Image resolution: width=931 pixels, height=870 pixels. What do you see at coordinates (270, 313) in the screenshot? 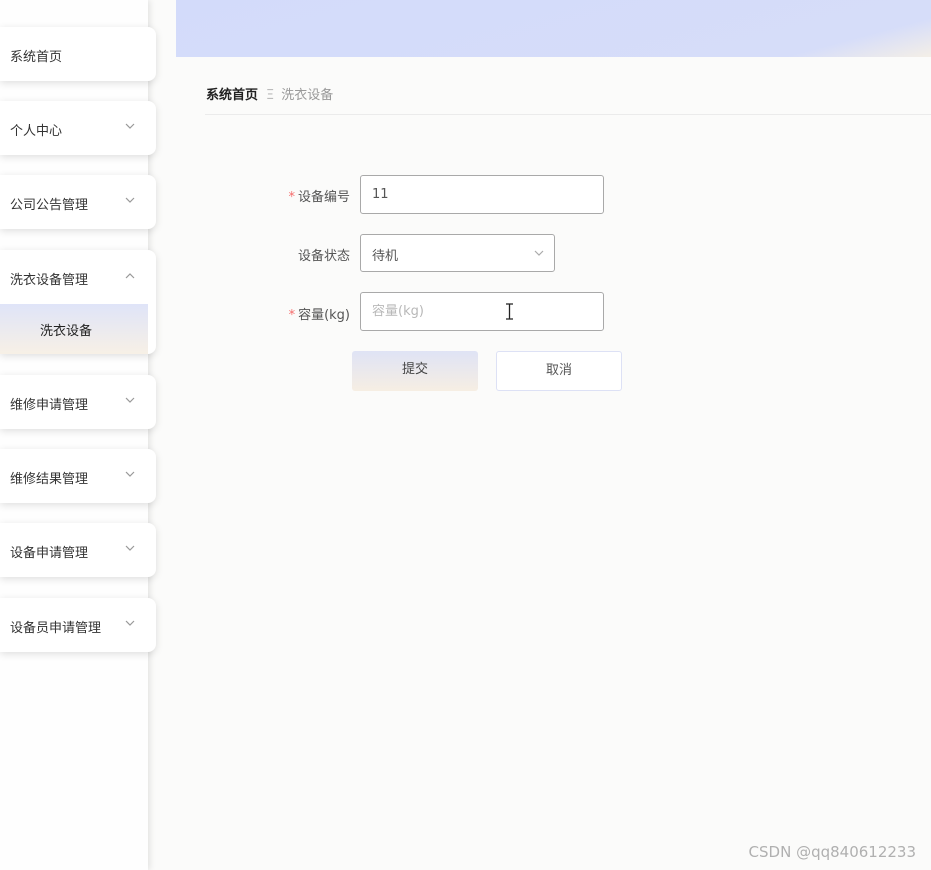
I see `capacity-label: * 容量(kg)` at bounding box center [270, 313].